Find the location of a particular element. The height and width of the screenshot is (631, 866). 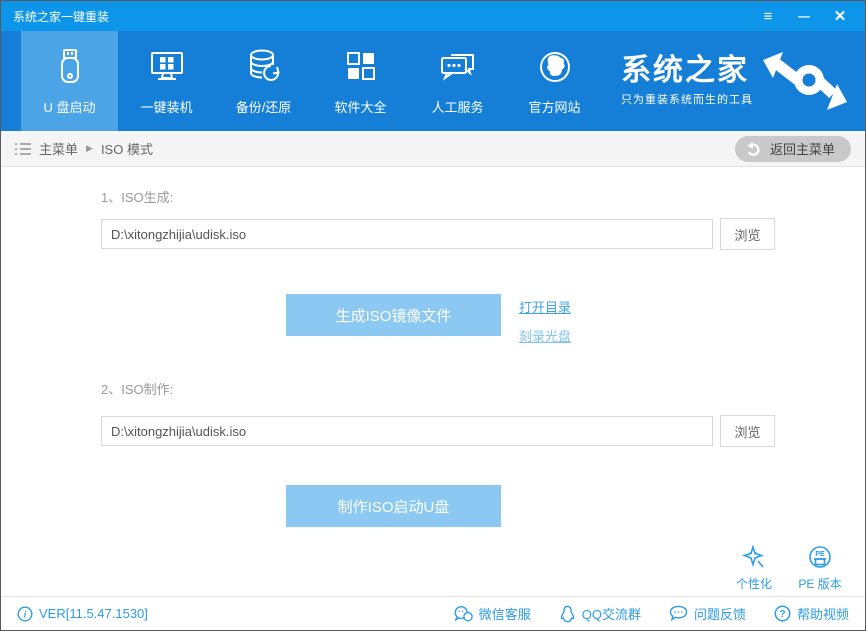

help-icon: ? is located at coordinates (782, 613).